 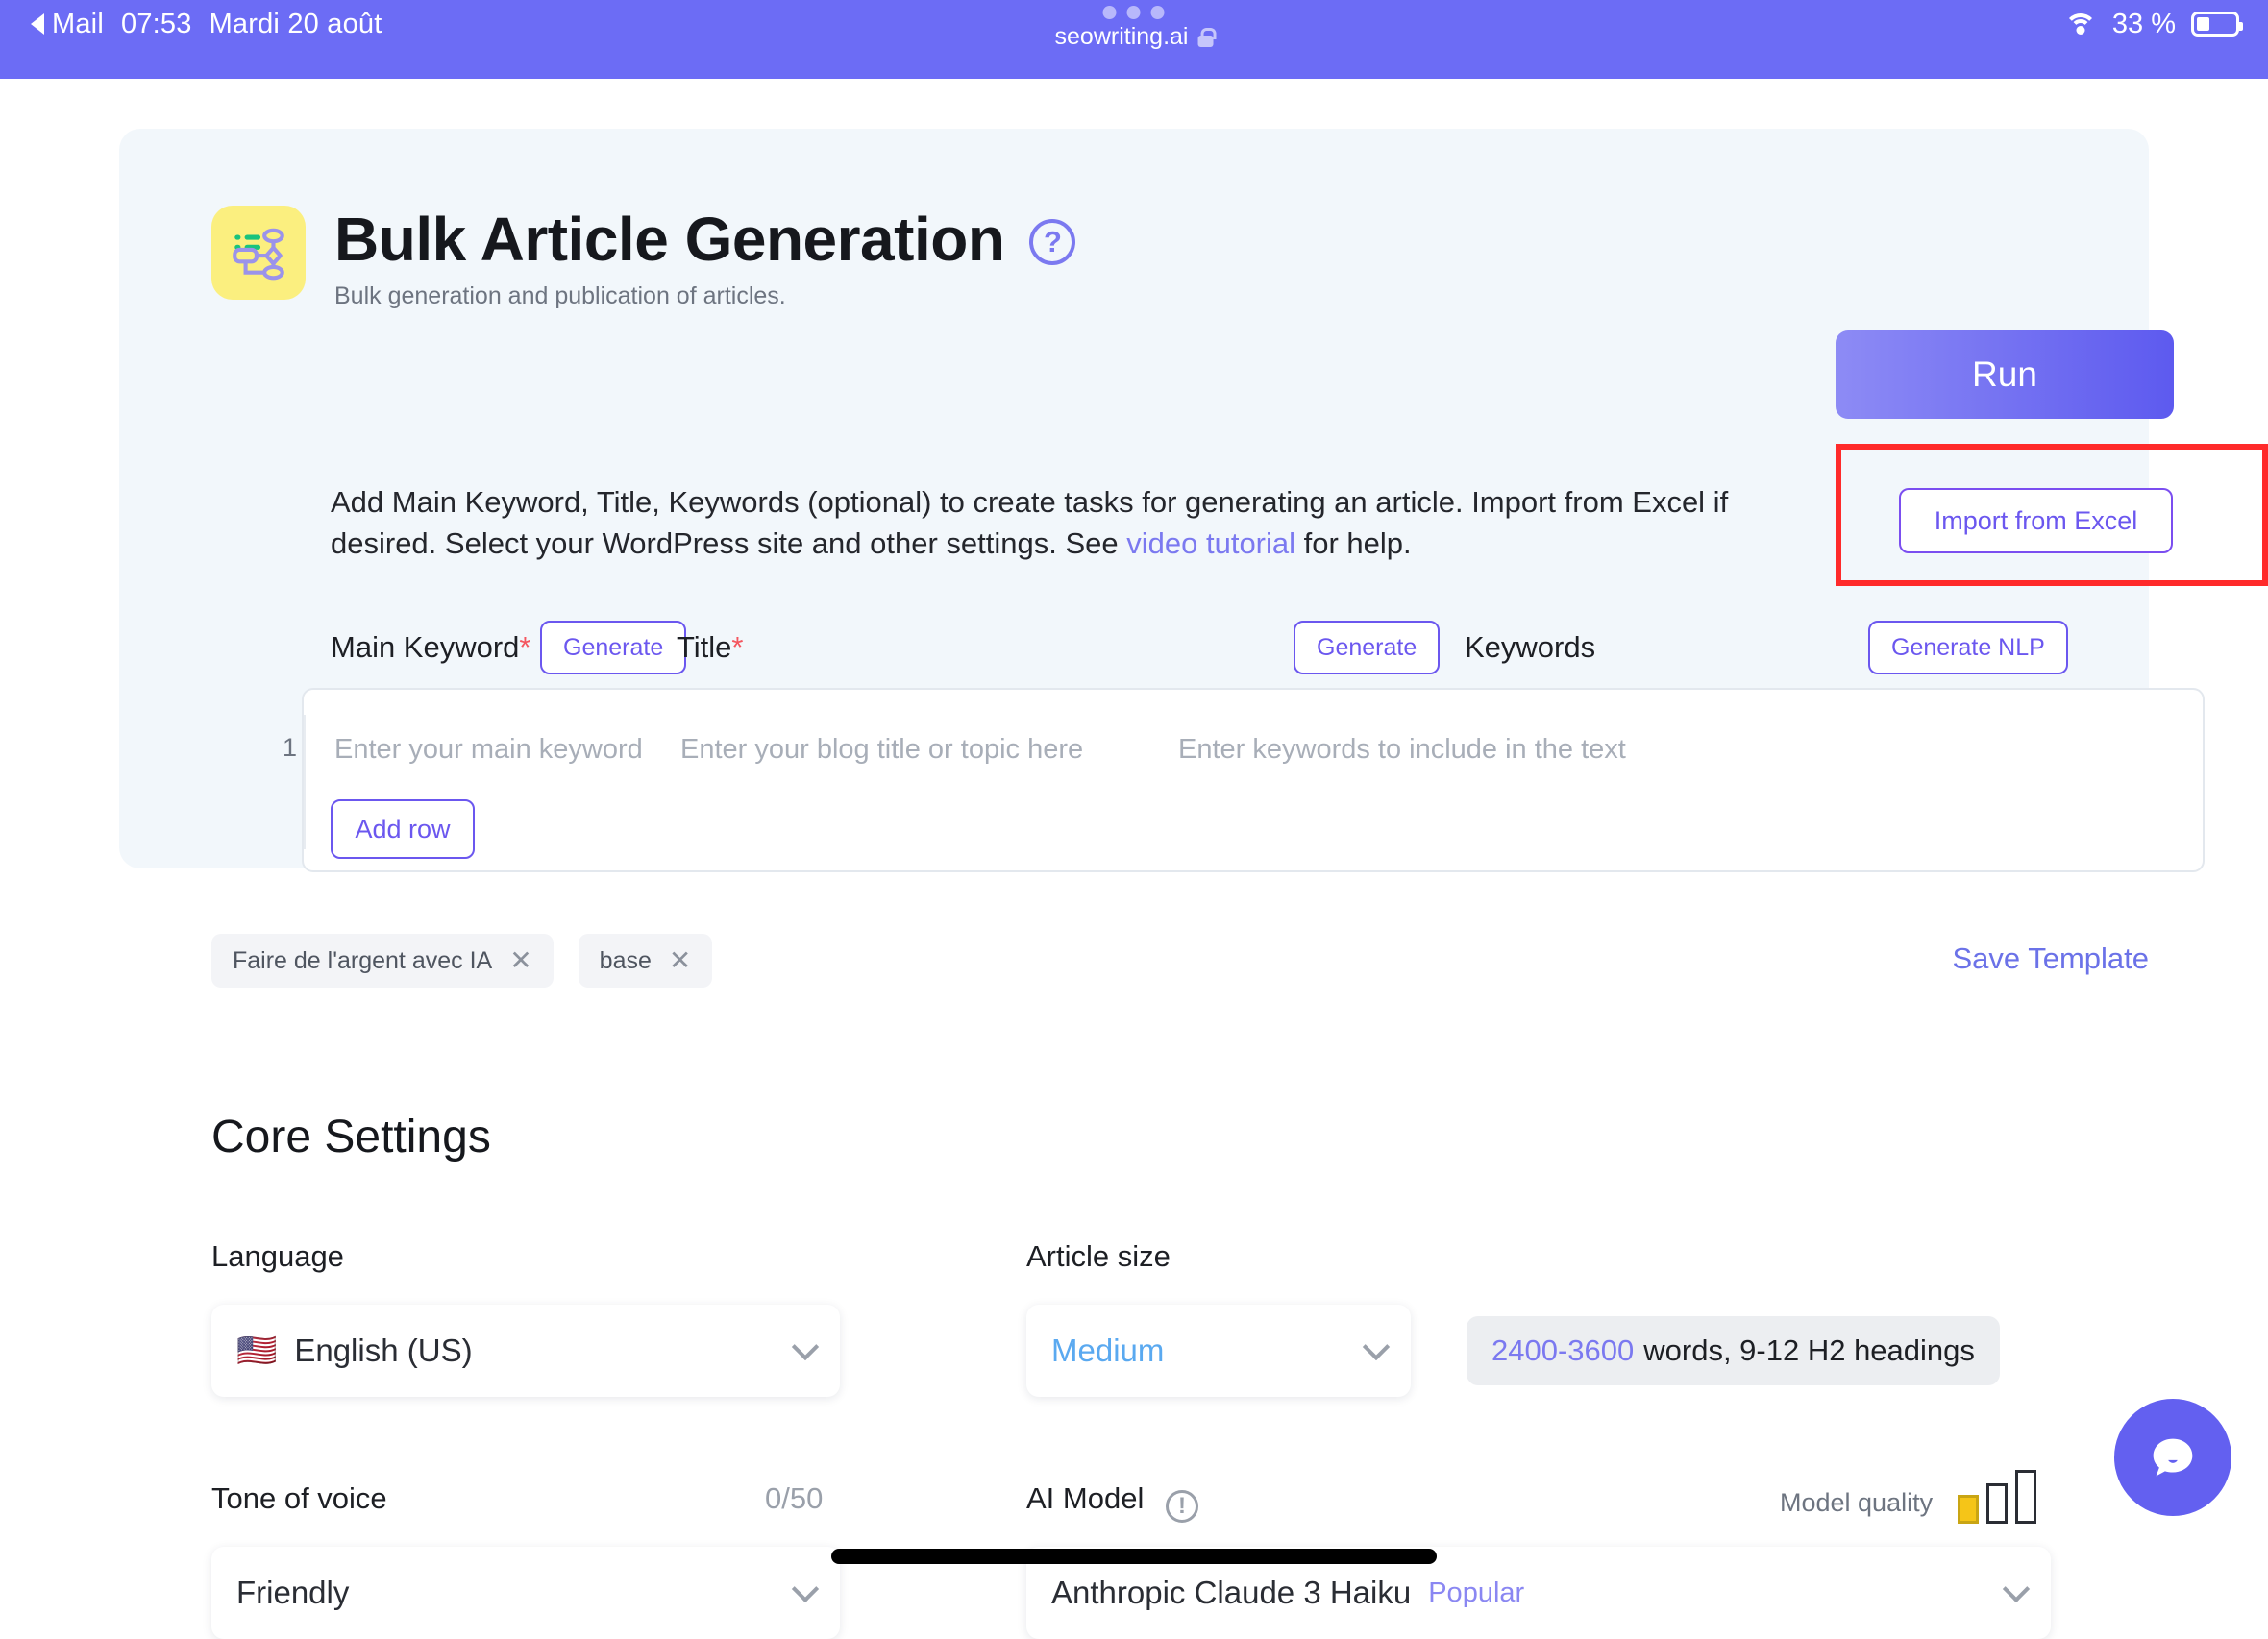 What do you see at coordinates (1367, 647) in the screenshot?
I see `generate-title-button: Generate` at bounding box center [1367, 647].